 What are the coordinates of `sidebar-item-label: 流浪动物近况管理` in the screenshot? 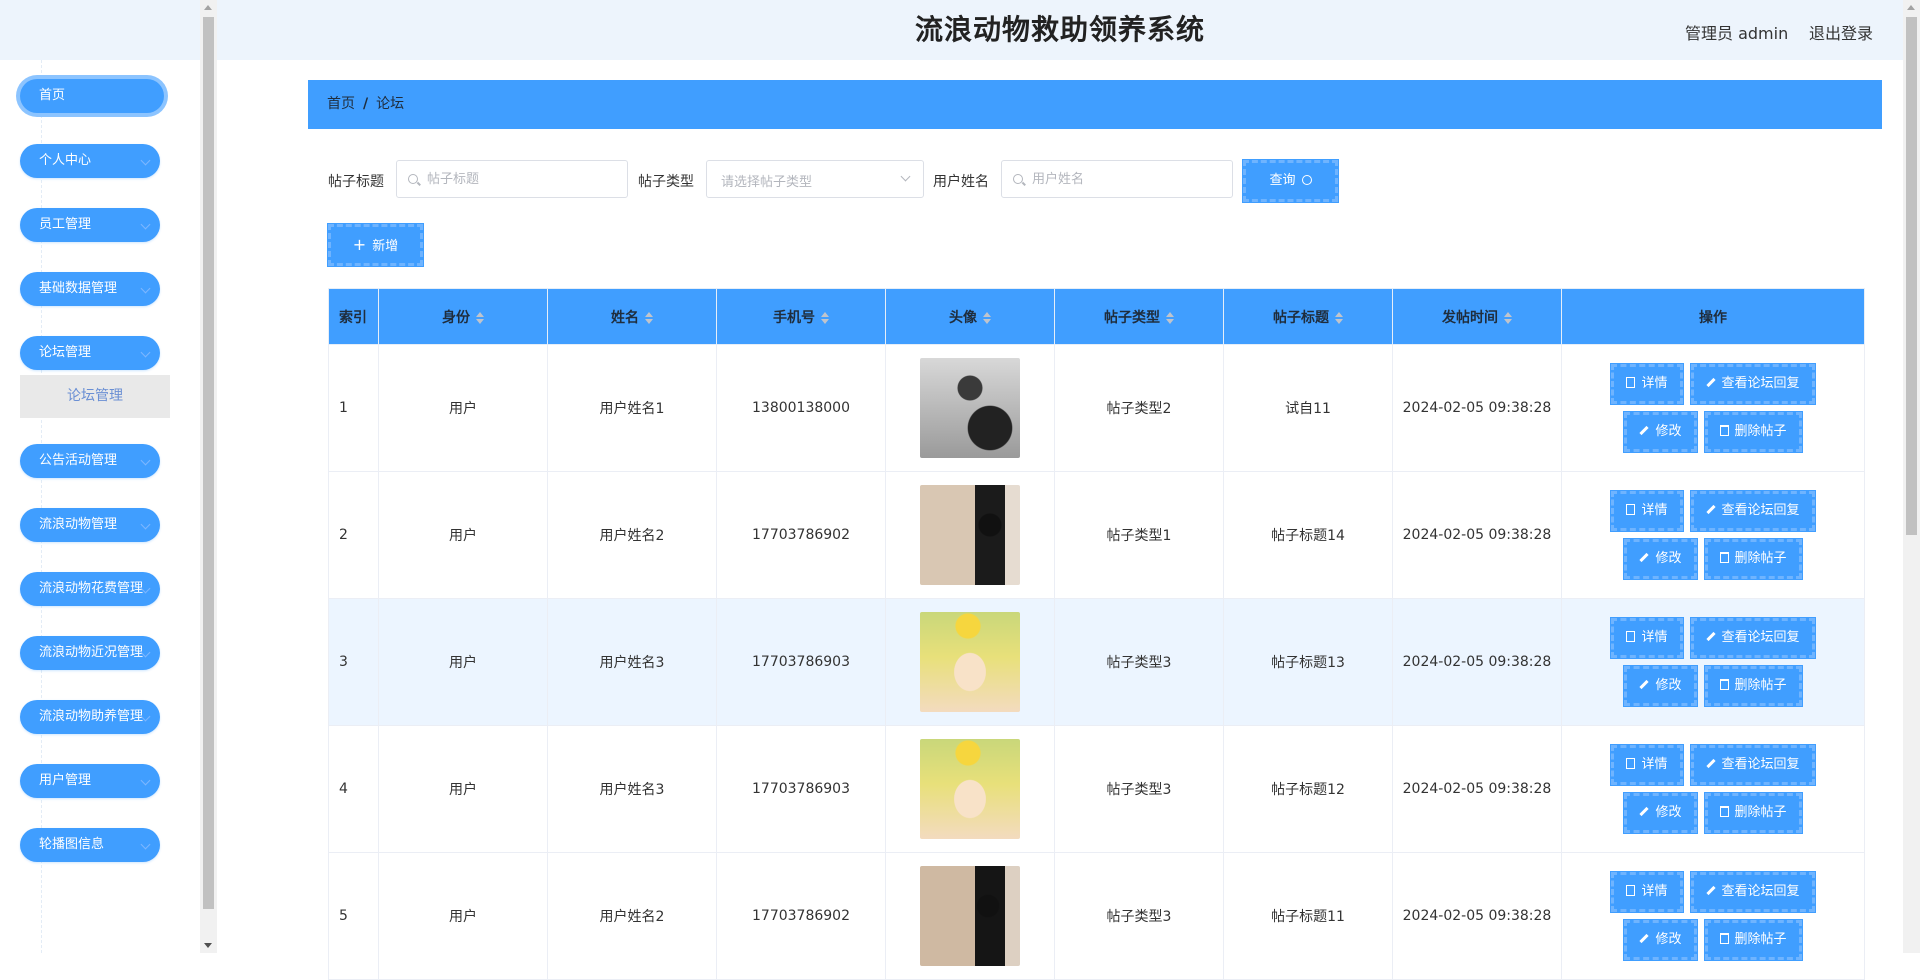 It's located at (91, 652).